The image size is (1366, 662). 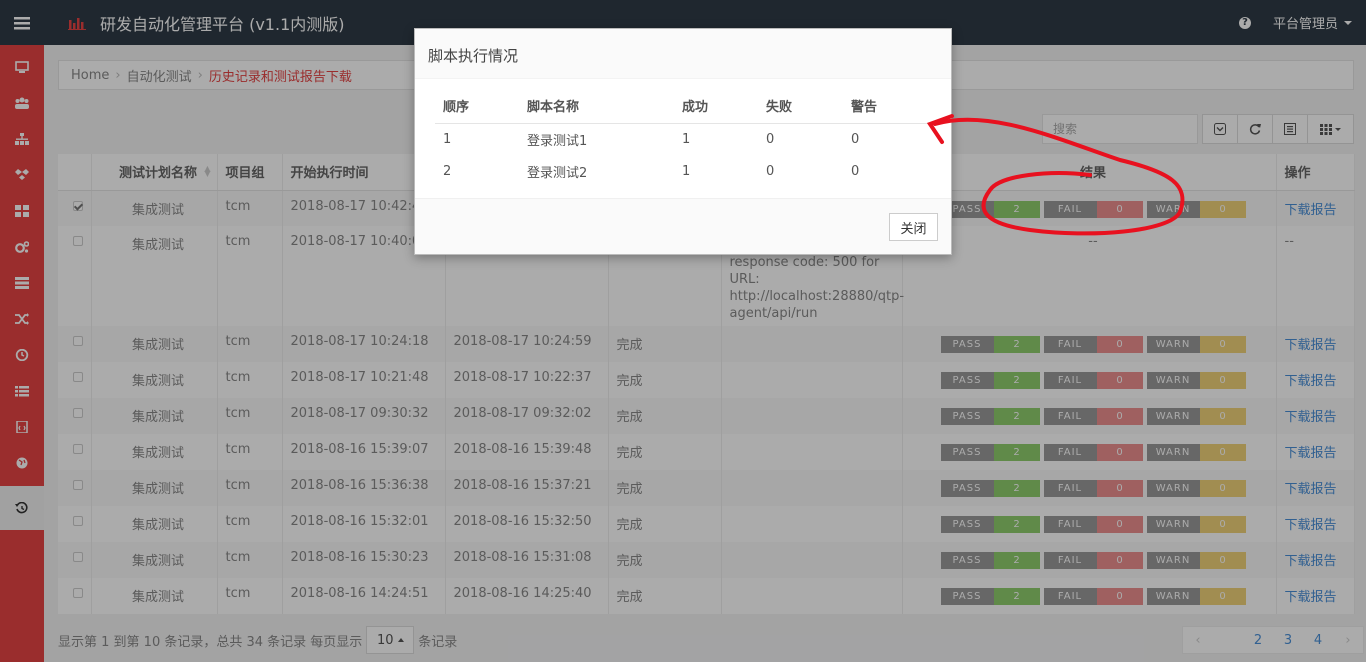 I want to click on modal-body: 顺序 脚本名称 成功 失败 警告 1 登录测试1 1 0 0 2 登录测试2 1, so click(x=683, y=133).